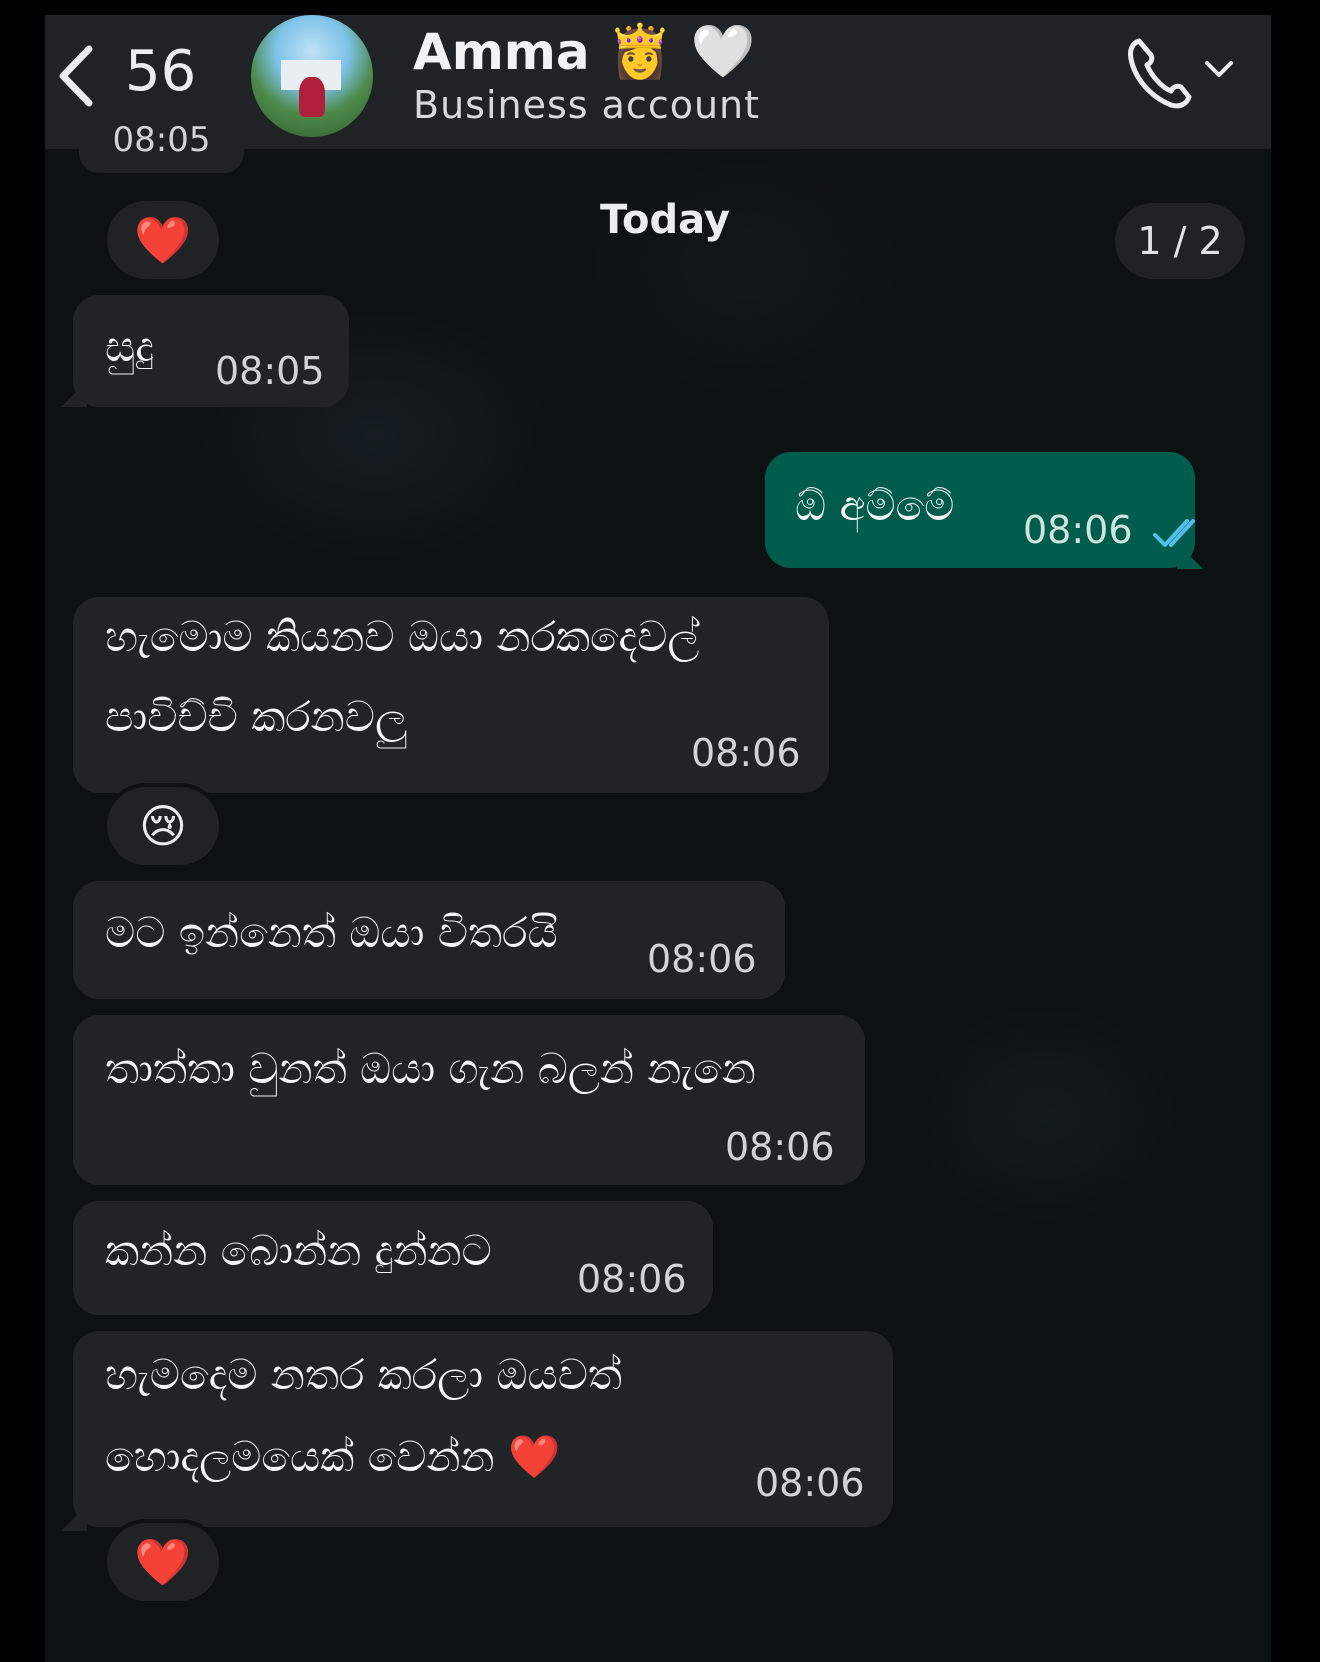  I want to click on message-bubble: මට ඉන්නෙත් ඔයා විතරයි 08:06, so click(429, 940).